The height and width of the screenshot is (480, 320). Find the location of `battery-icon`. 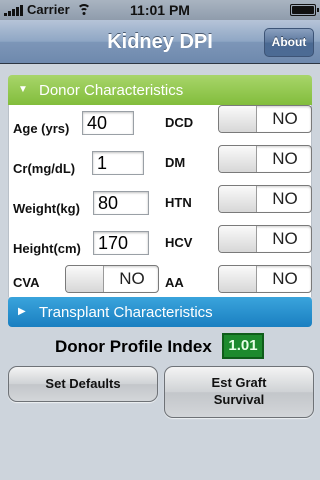

battery-icon is located at coordinates (304, 10).